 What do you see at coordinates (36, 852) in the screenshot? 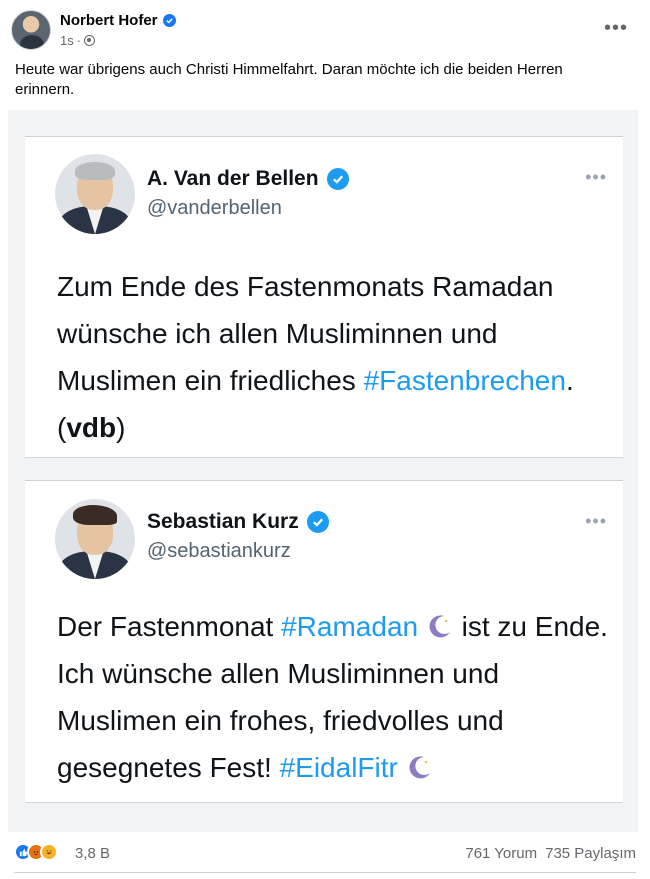
I see `reaction-icons` at bounding box center [36, 852].